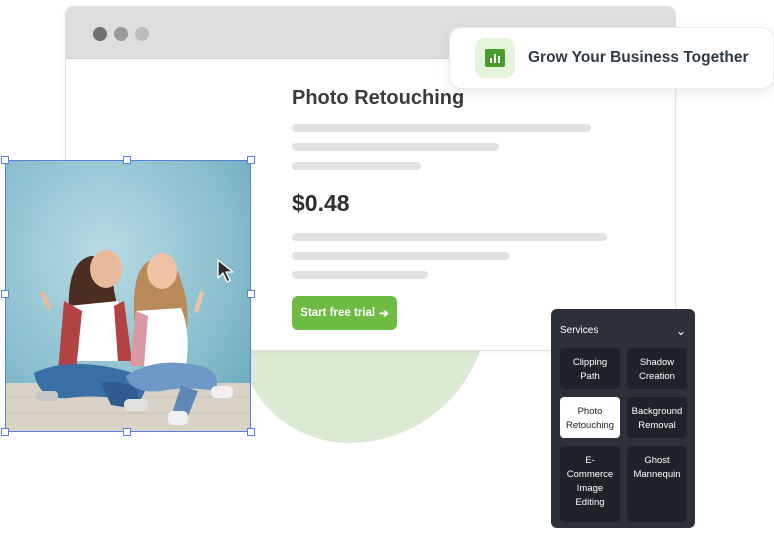 The width and height of the screenshot is (774, 554). What do you see at coordinates (638, 57) in the screenshot?
I see `badge-text: Grow Your Business Together` at bounding box center [638, 57].